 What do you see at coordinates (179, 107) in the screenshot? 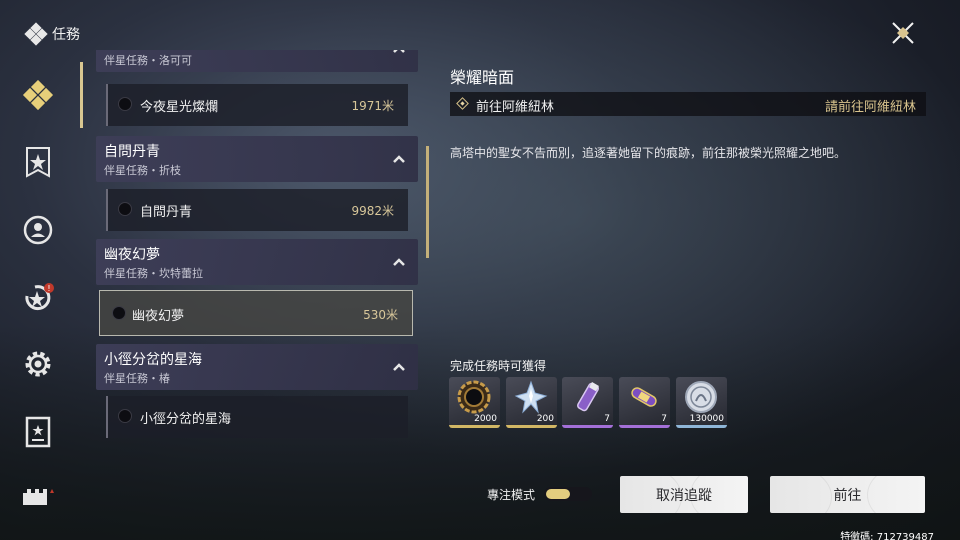
I see `quest-name: 今夜星光燦爛` at bounding box center [179, 107].